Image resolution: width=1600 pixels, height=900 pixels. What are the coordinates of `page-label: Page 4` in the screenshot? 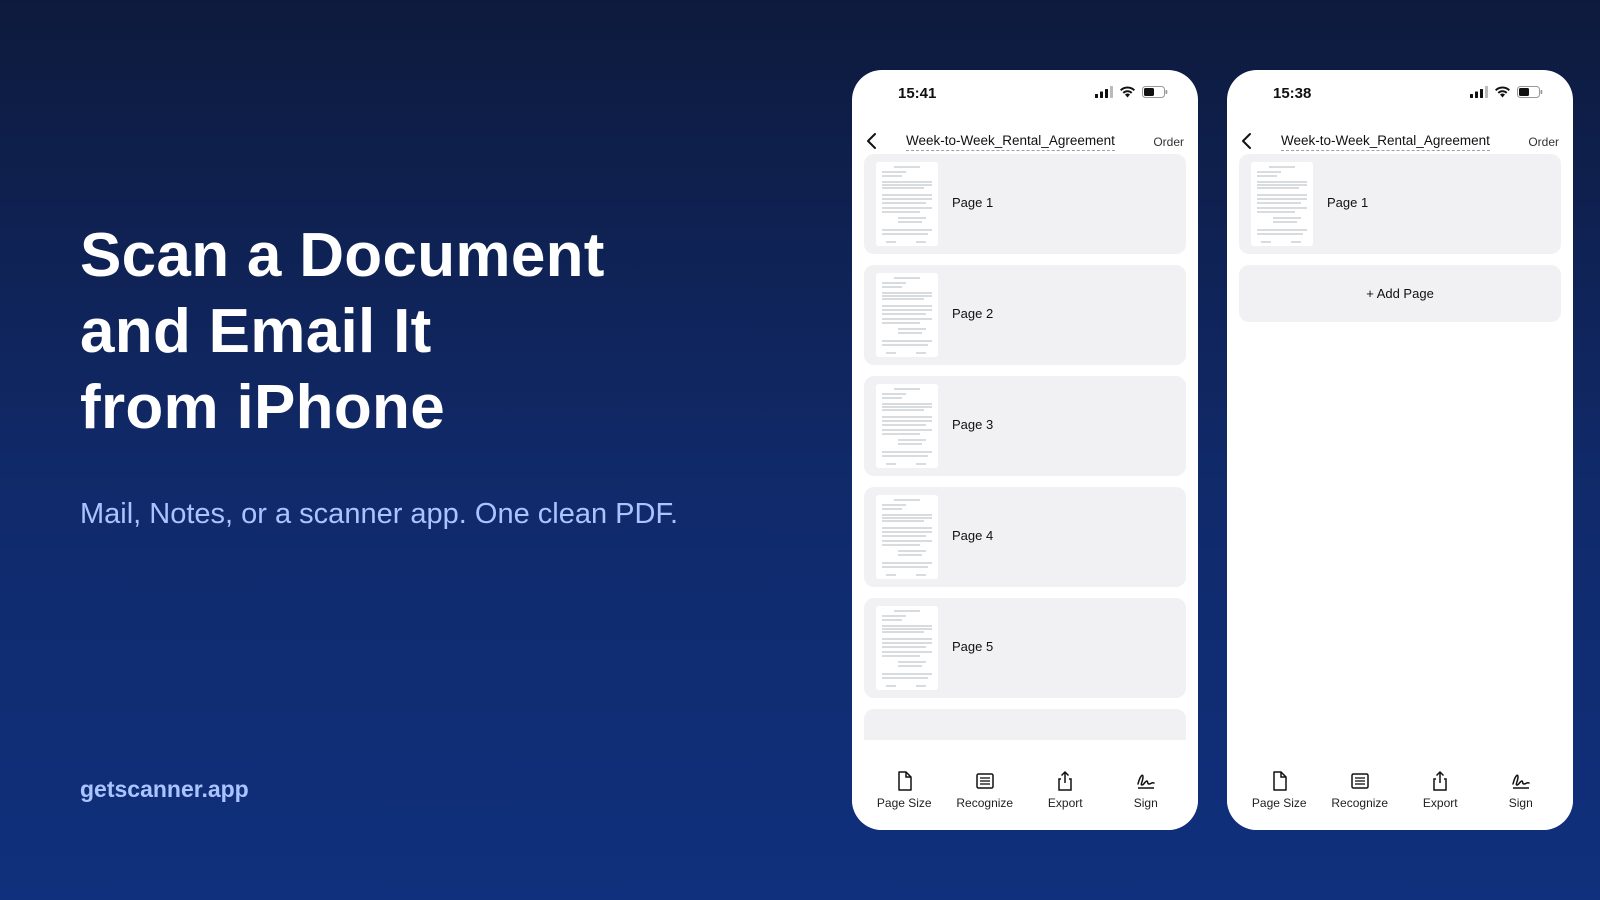 It's located at (973, 535).